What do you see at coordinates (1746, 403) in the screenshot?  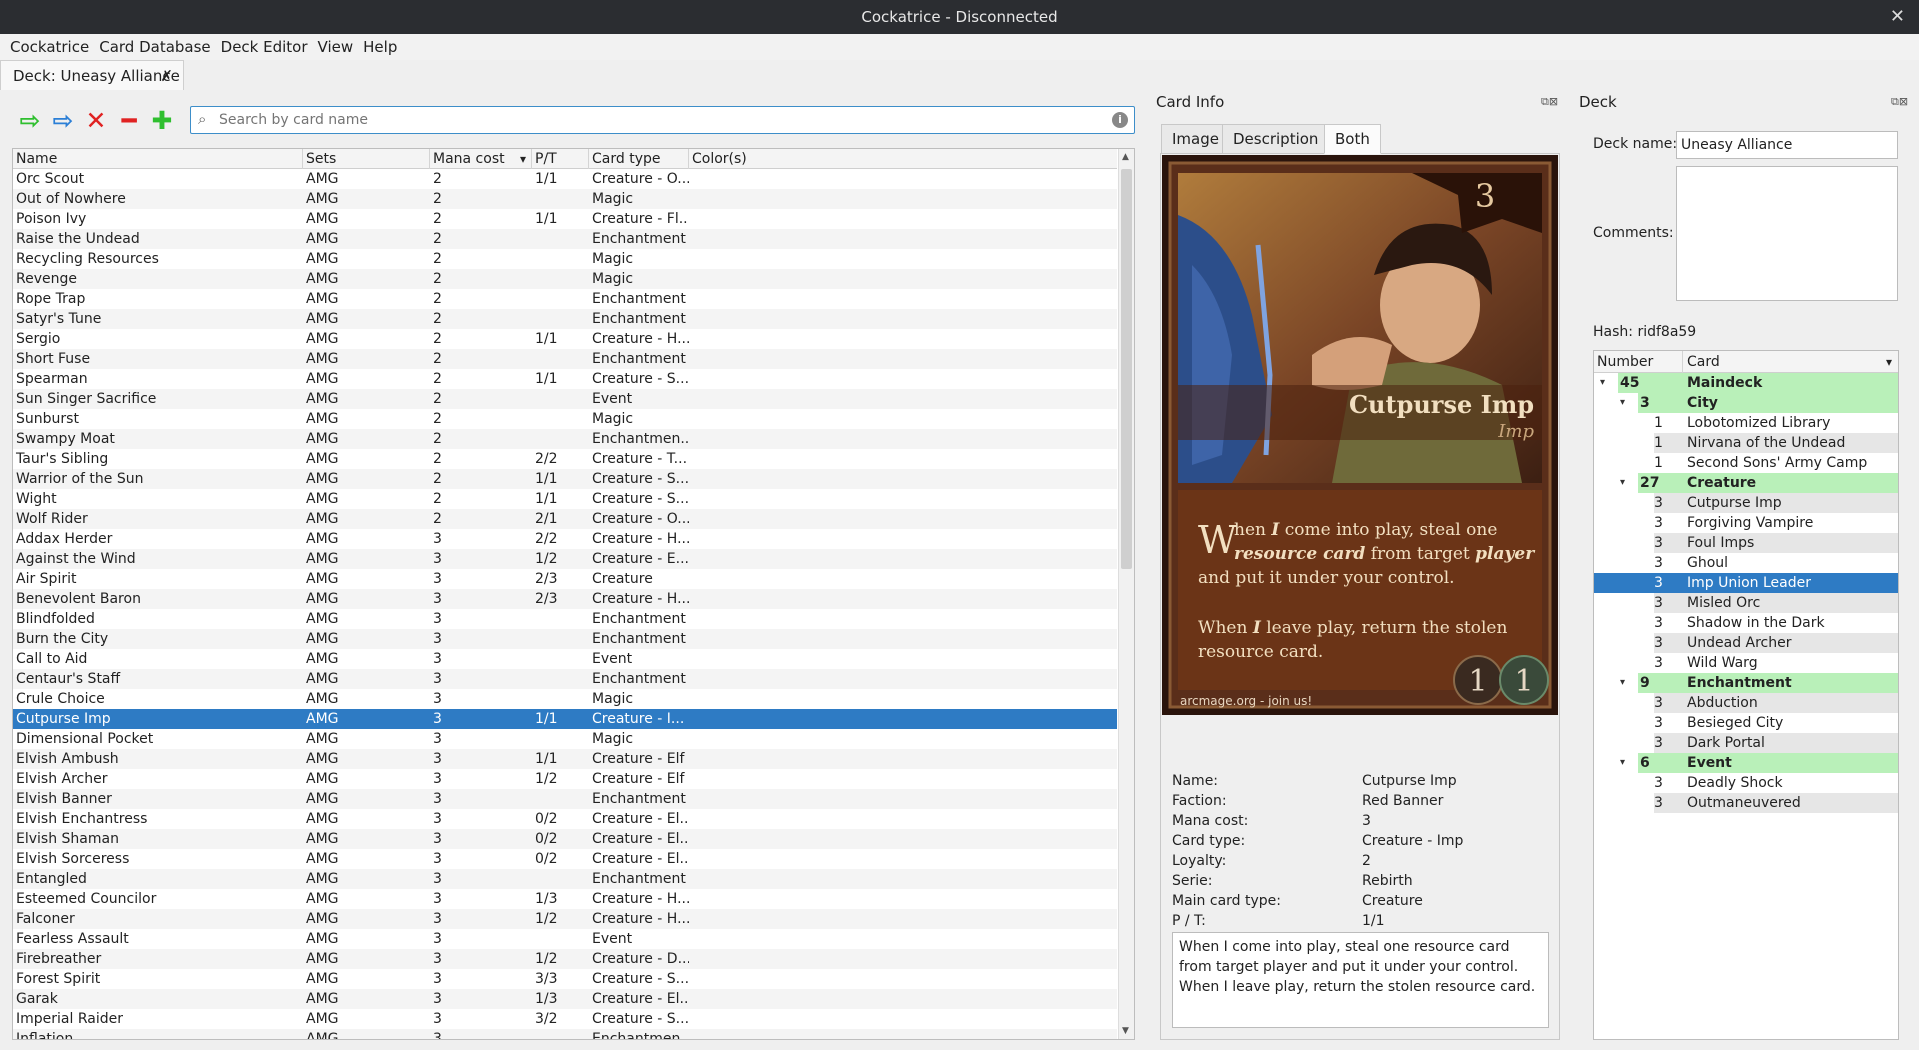 I see `tree-group-row: ▾ 3 City` at bounding box center [1746, 403].